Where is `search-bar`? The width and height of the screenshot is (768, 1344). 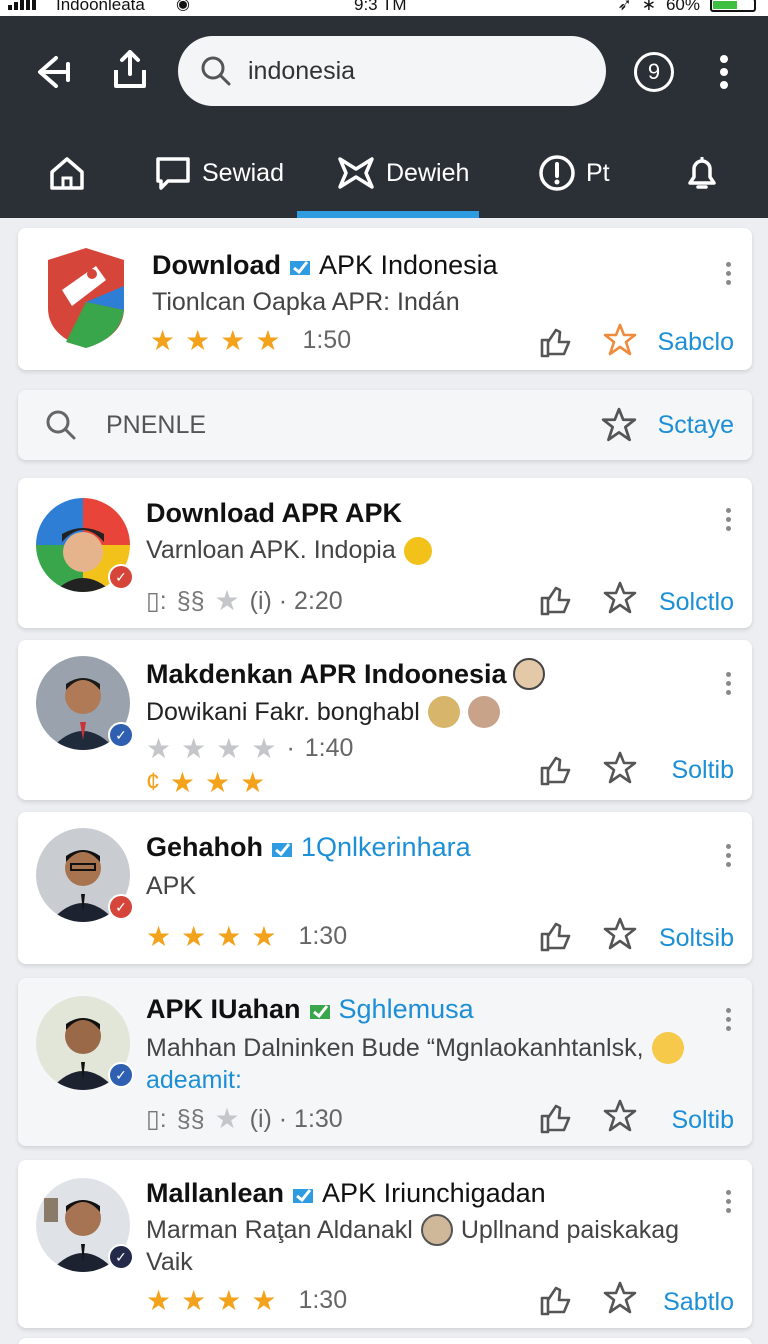
search-bar is located at coordinates (392, 71).